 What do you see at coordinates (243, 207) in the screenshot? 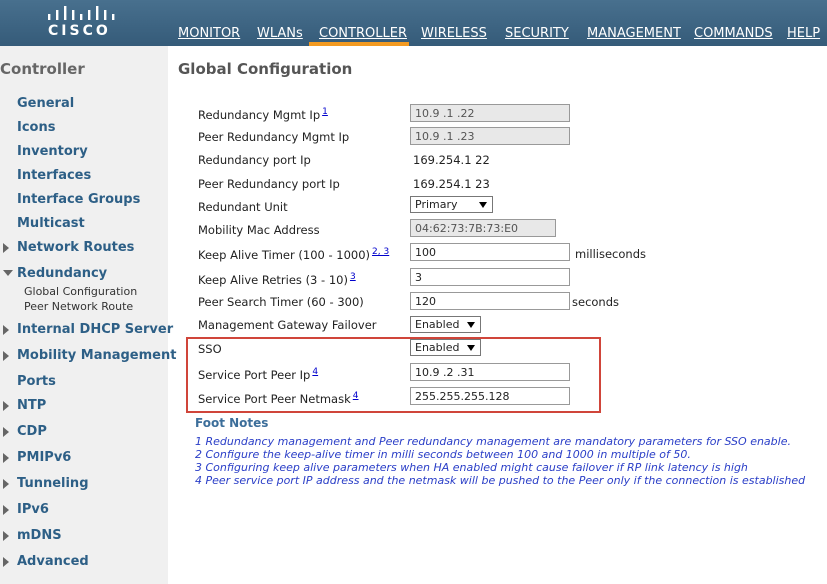
I see `redundant-unit-label: Redundant Unit` at bounding box center [243, 207].